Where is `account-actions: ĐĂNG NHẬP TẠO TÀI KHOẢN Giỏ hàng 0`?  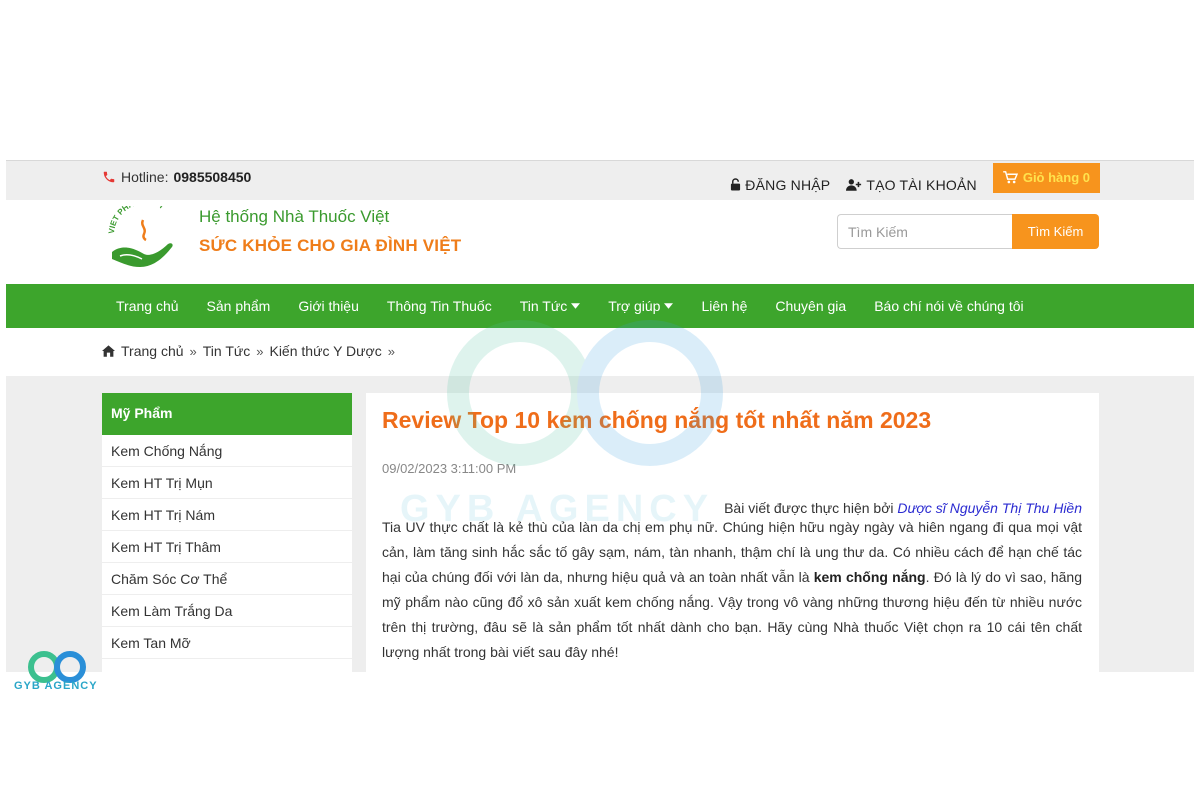 account-actions: ĐĂNG NHẬP TẠO TÀI KHOẢN Giỏ hàng 0 is located at coordinates (915, 180).